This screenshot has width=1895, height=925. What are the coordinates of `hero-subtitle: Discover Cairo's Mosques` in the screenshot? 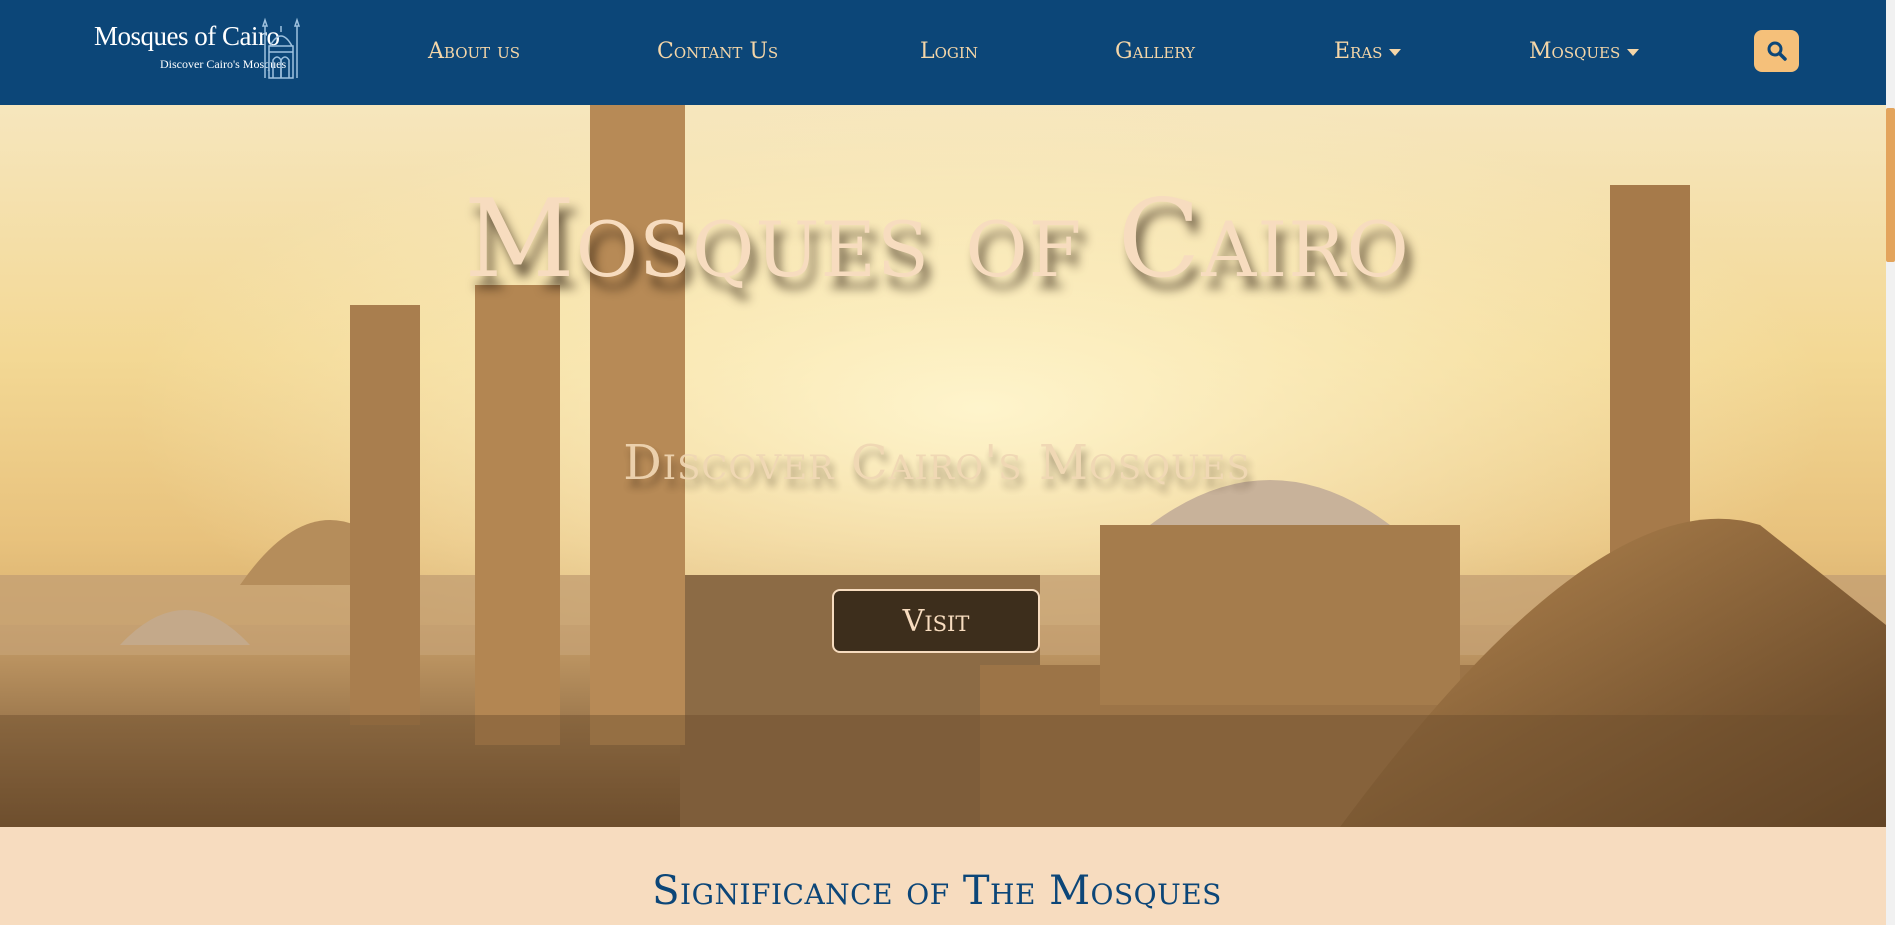 It's located at (937, 463).